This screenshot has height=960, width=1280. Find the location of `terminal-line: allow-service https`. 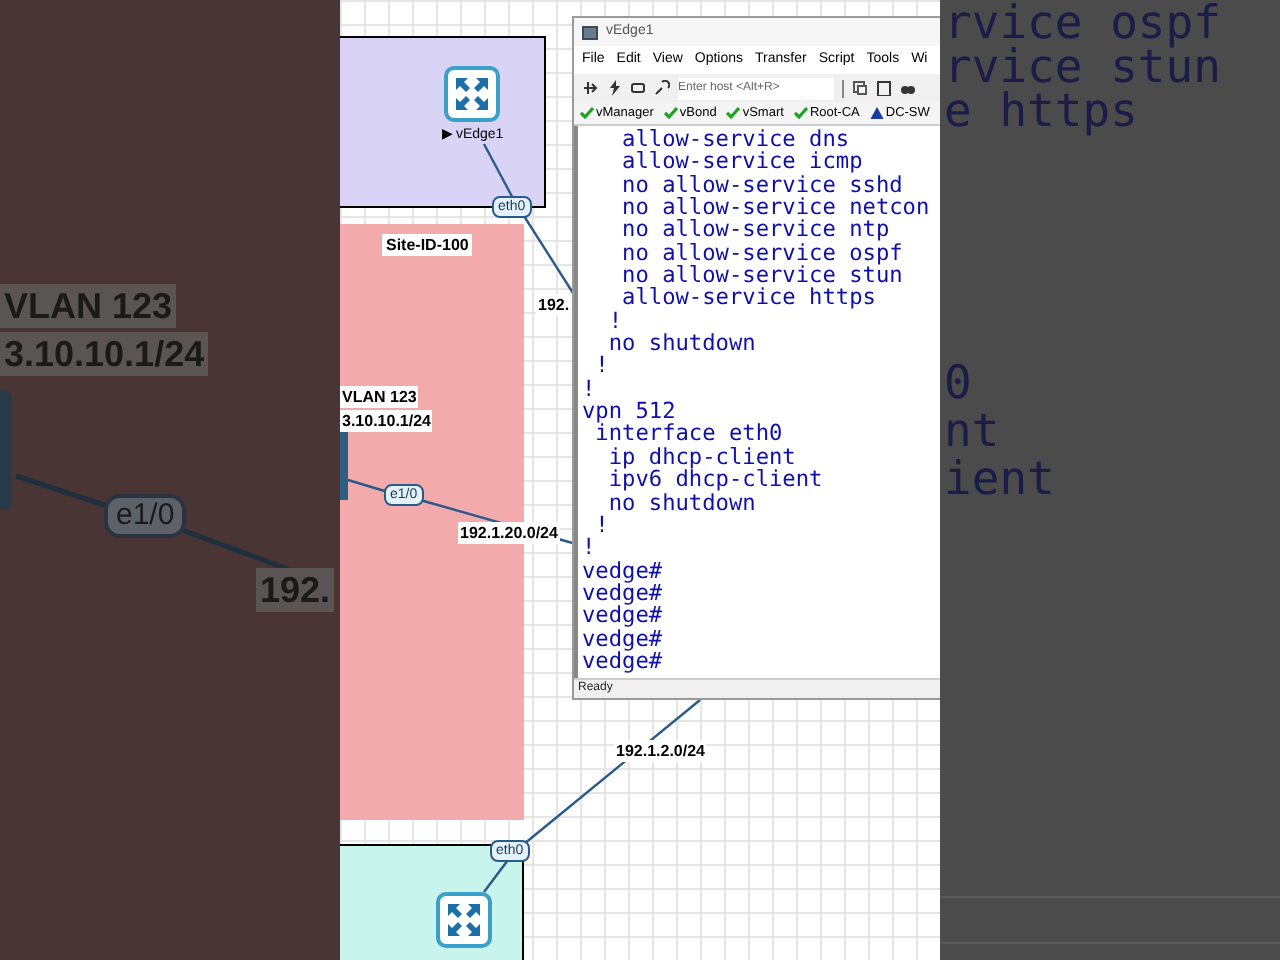

terminal-line: allow-service https is located at coordinates (749, 298).